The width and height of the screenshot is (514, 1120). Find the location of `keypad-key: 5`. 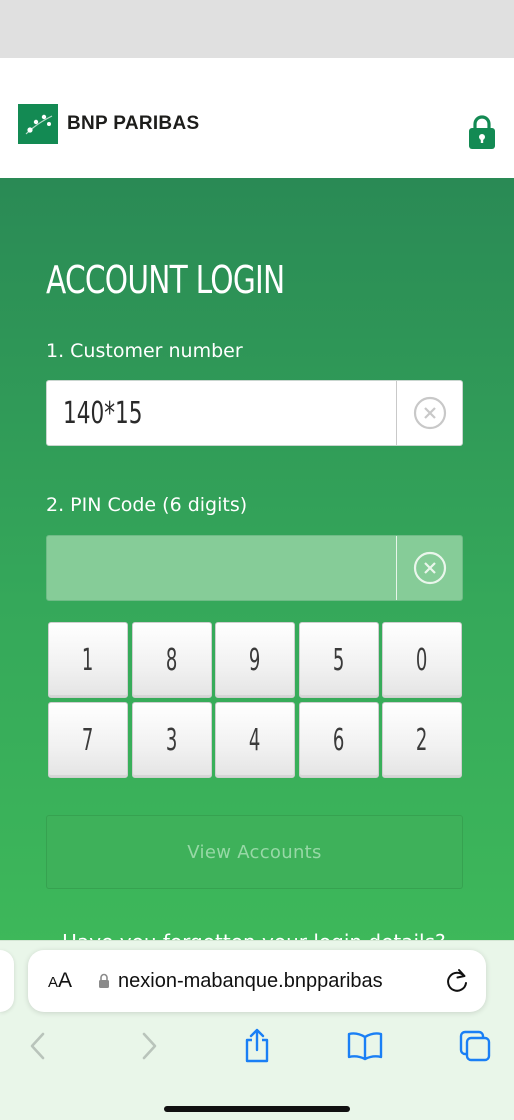

keypad-key: 5 is located at coordinates (338, 660).